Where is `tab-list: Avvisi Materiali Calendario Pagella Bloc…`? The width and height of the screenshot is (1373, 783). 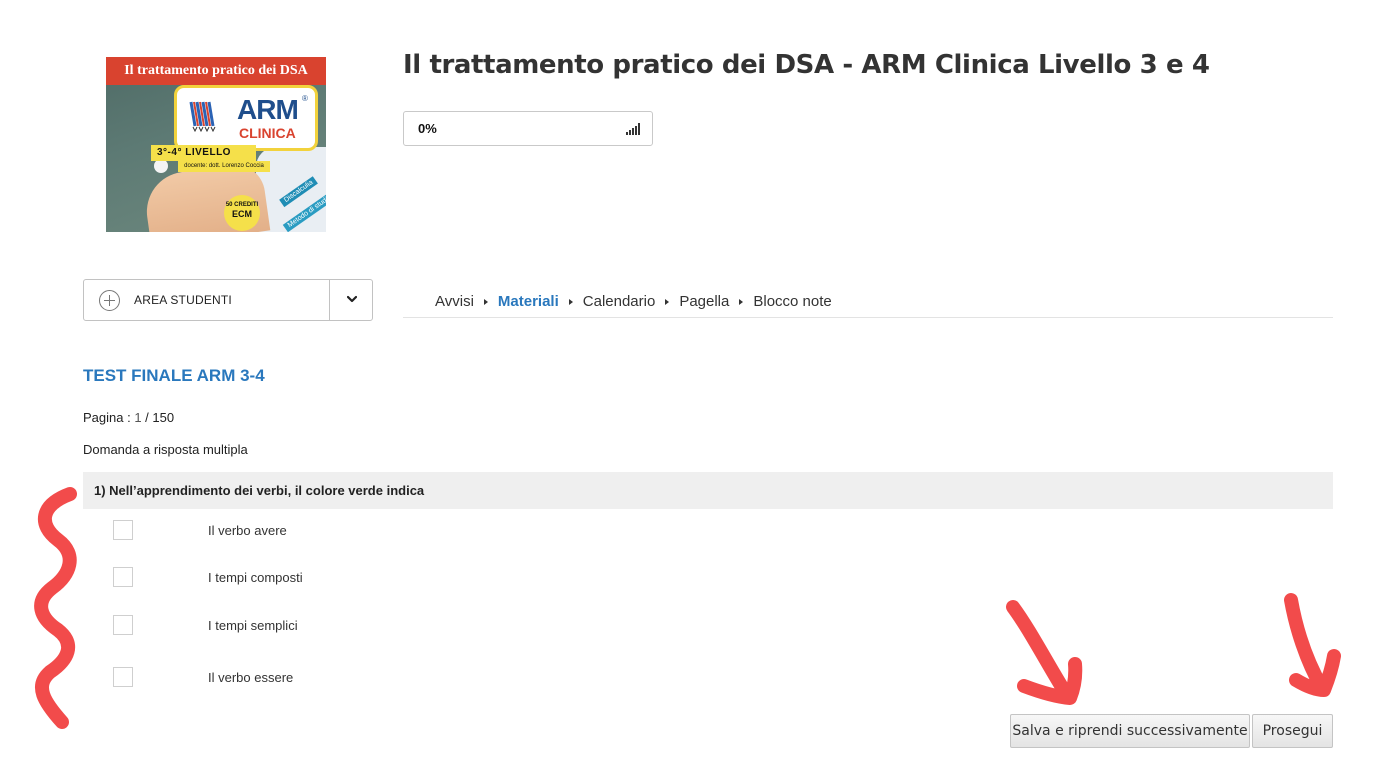 tab-list: Avvisi Materiali Calendario Pagella Bloc… is located at coordinates (633, 301).